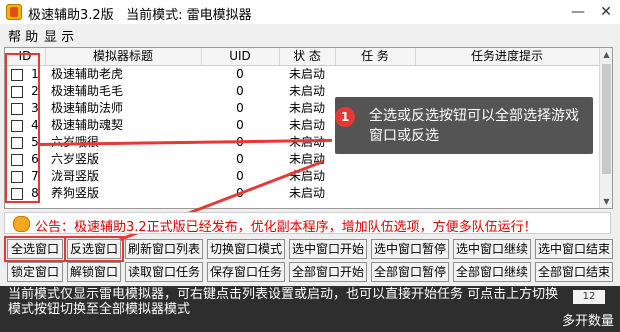 This screenshot has height=332, width=620. What do you see at coordinates (75, 193) in the screenshot?
I see `row-title: 养狗竖版` at bounding box center [75, 193].